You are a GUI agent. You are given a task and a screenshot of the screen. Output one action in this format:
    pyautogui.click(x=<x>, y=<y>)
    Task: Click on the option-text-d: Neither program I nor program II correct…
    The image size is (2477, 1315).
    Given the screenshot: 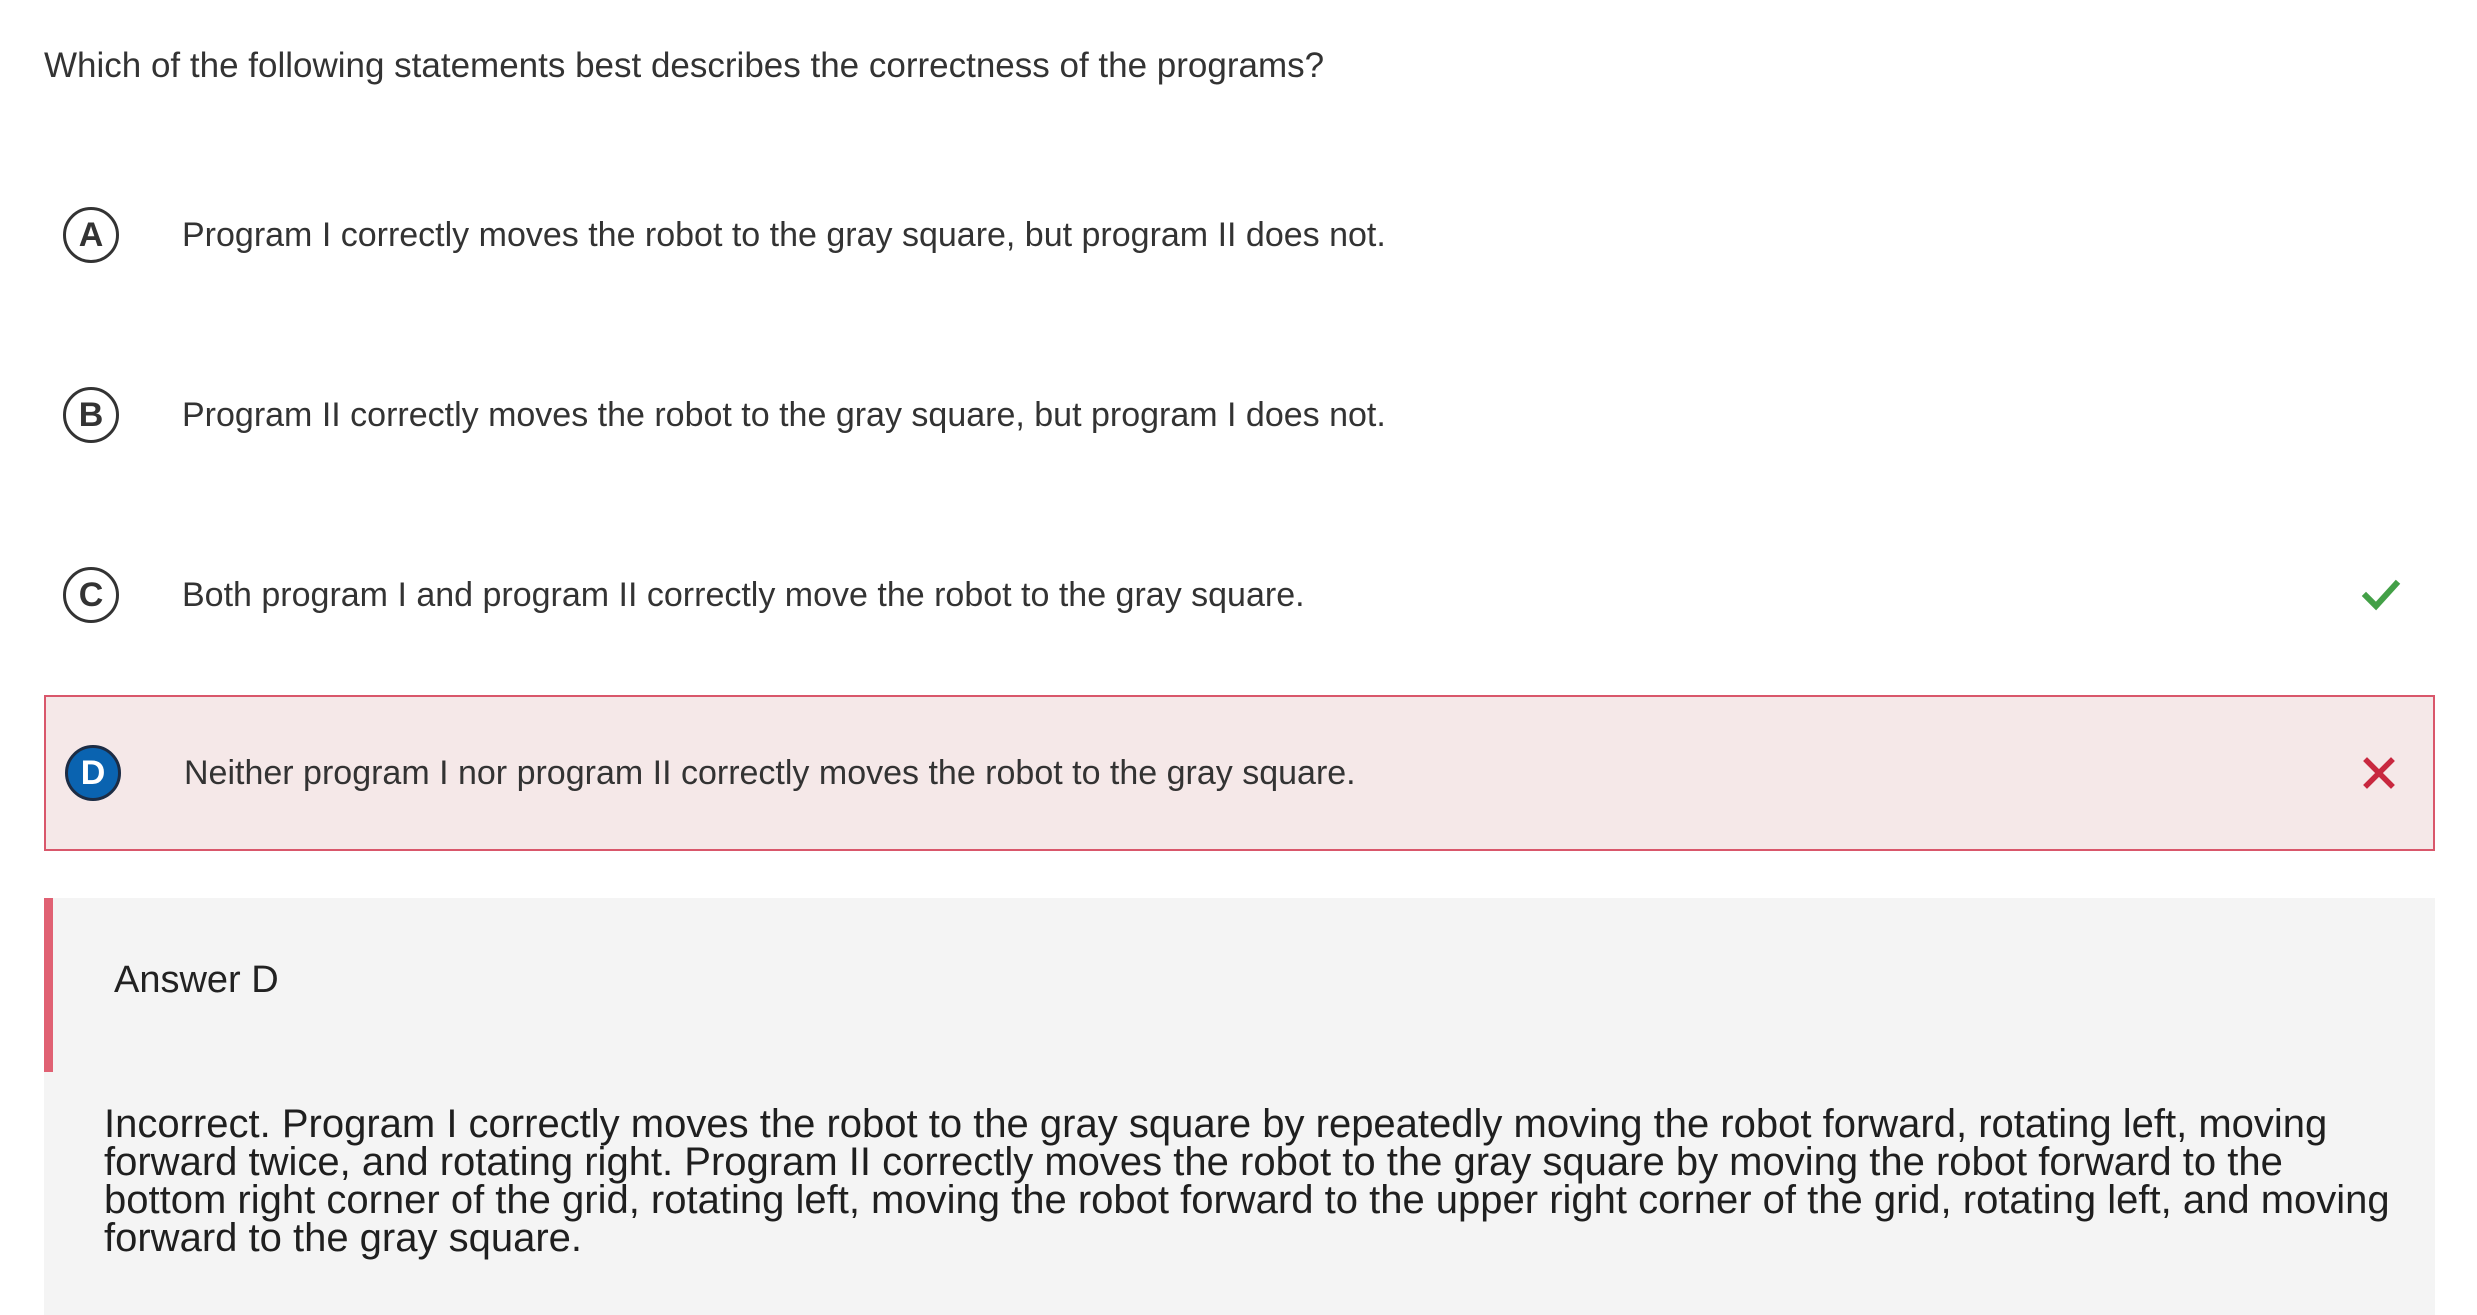 What is the action you would take?
    pyautogui.click(x=770, y=773)
    